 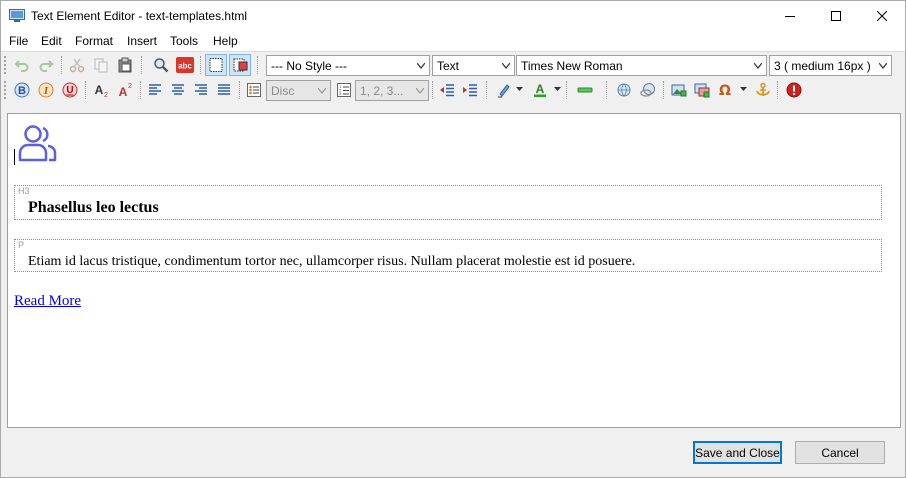 I want to click on align-left-button, so click(x=155, y=90).